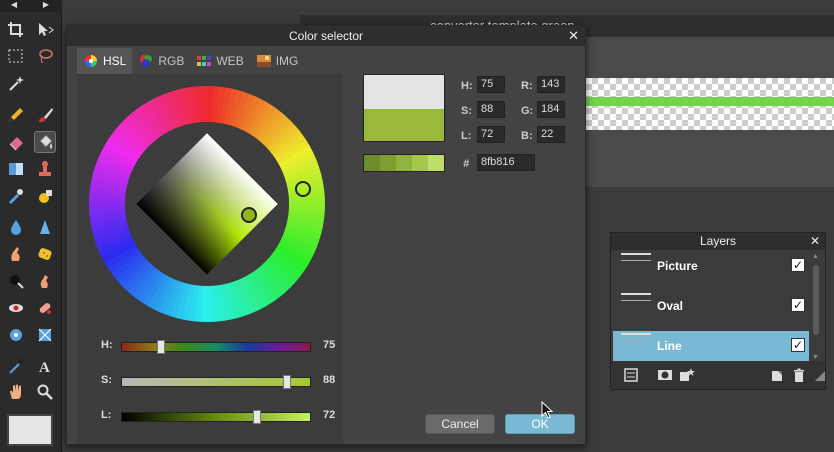  Describe the element at coordinates (491, 134) in the screenshot. I see `l-field: 72` at that location.